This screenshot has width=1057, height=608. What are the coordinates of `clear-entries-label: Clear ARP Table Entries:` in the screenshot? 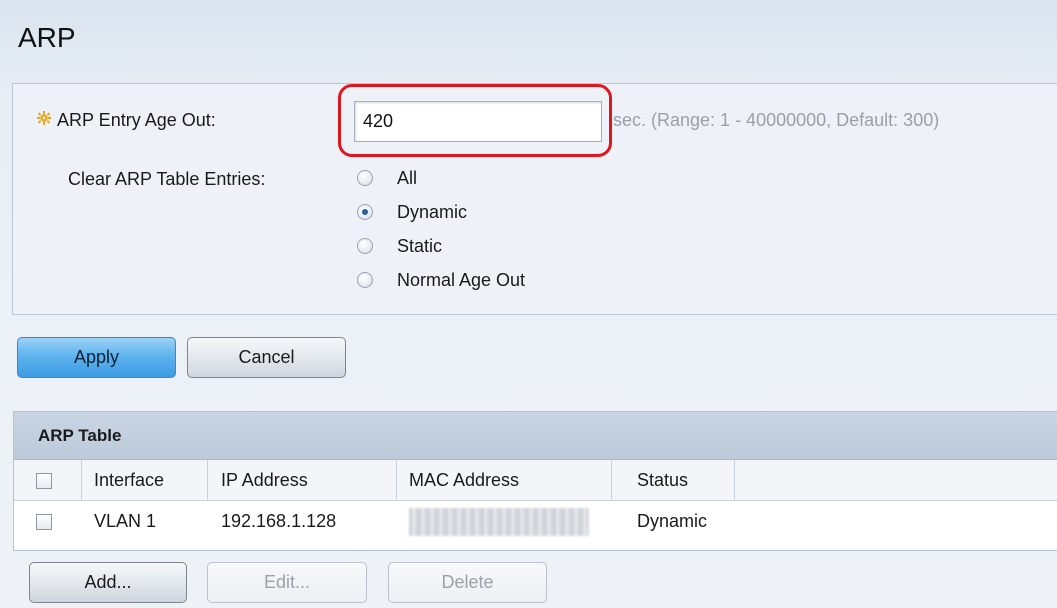 It's located at (167, 179).